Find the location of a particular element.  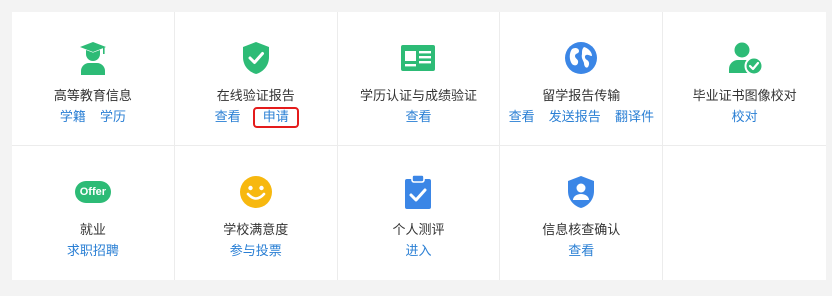

user-check-icon is located at coordinates (745, 58).